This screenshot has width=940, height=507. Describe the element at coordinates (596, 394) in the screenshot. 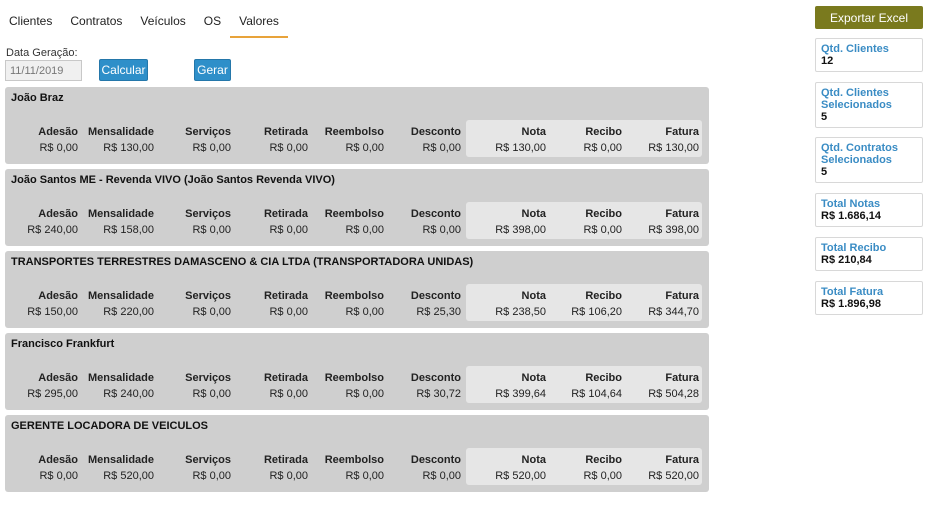

I see `column-value: R$ 104,64` at that location.